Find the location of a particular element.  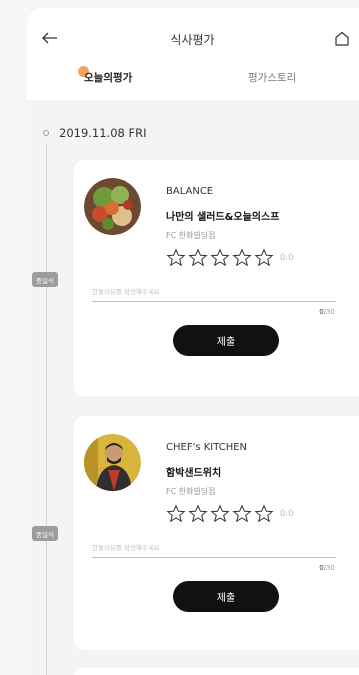

tab-story-label: 평가스토리 is located at coordinates (272, 78).